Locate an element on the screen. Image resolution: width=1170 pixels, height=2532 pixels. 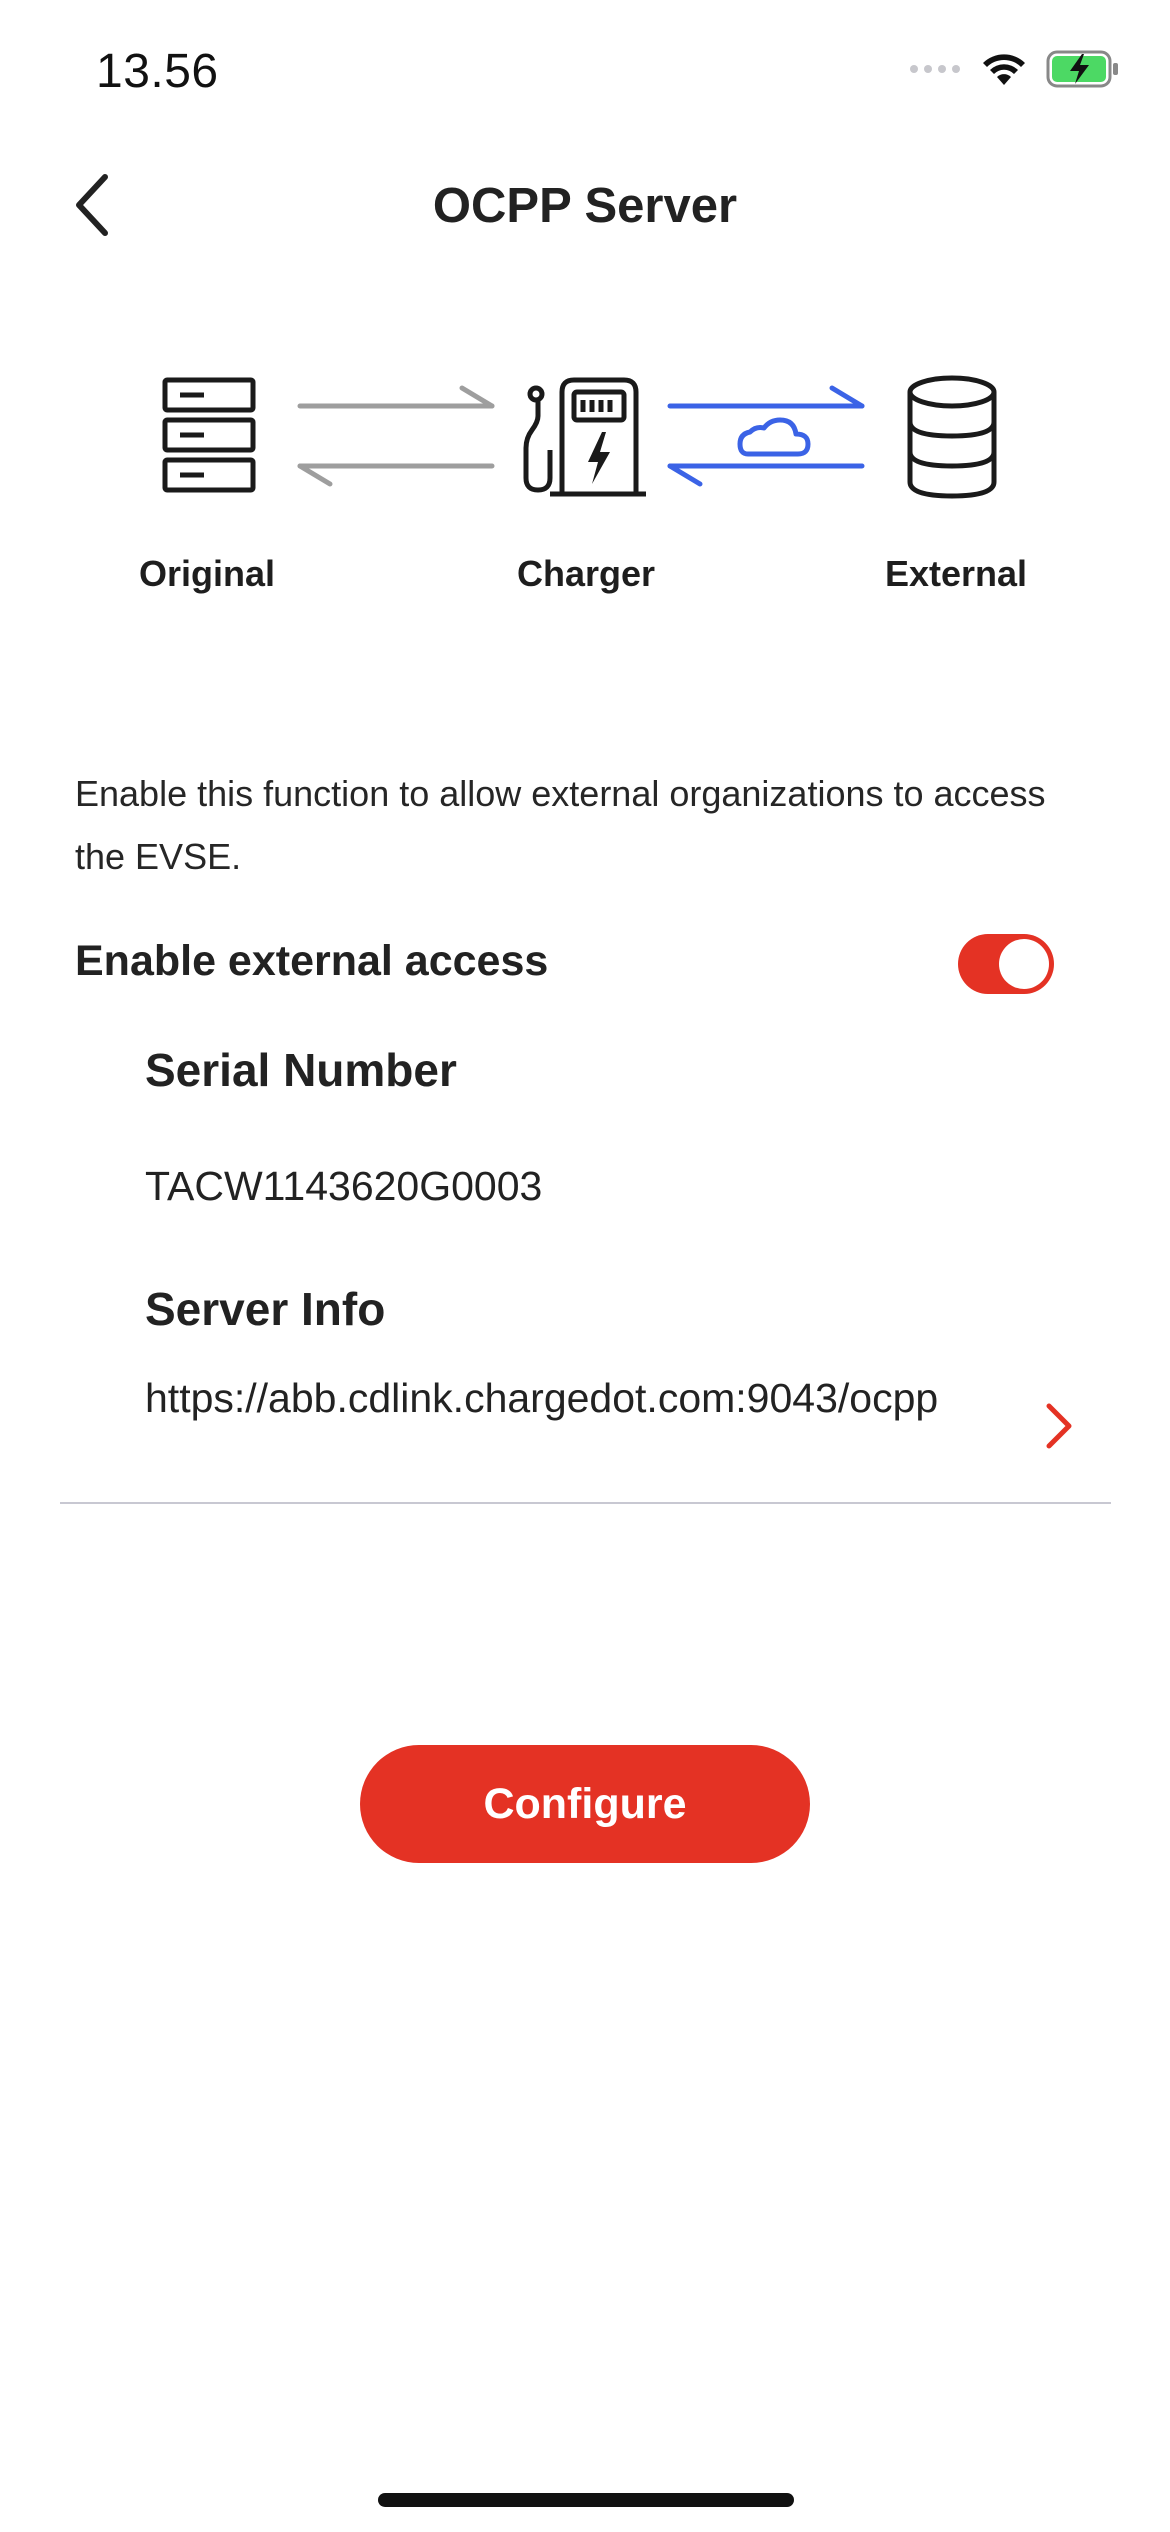
external-access-label: Enable external access is located at coordinates (312, 961).